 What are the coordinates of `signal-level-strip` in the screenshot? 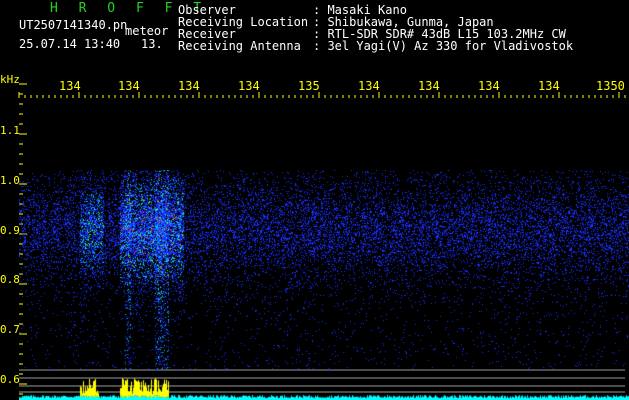 It's located at (324, 384).